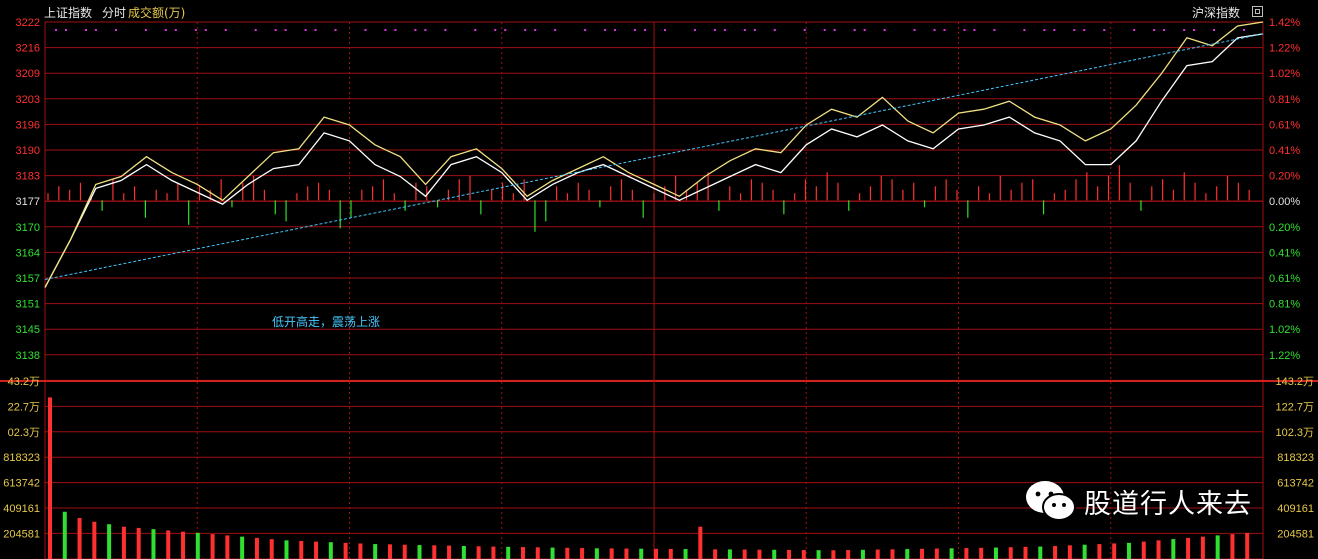  I want to click on volume-tick-label: 613742, so click(1295, 484).